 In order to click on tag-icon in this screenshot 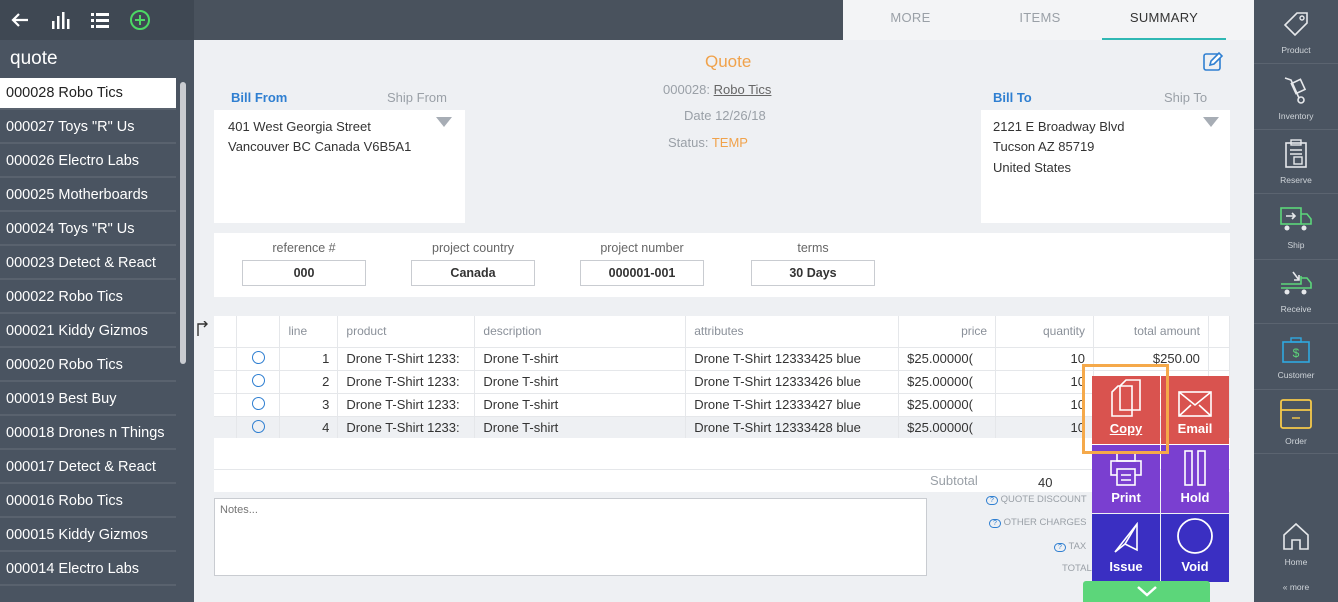, I will do `click(1296, 27)`.